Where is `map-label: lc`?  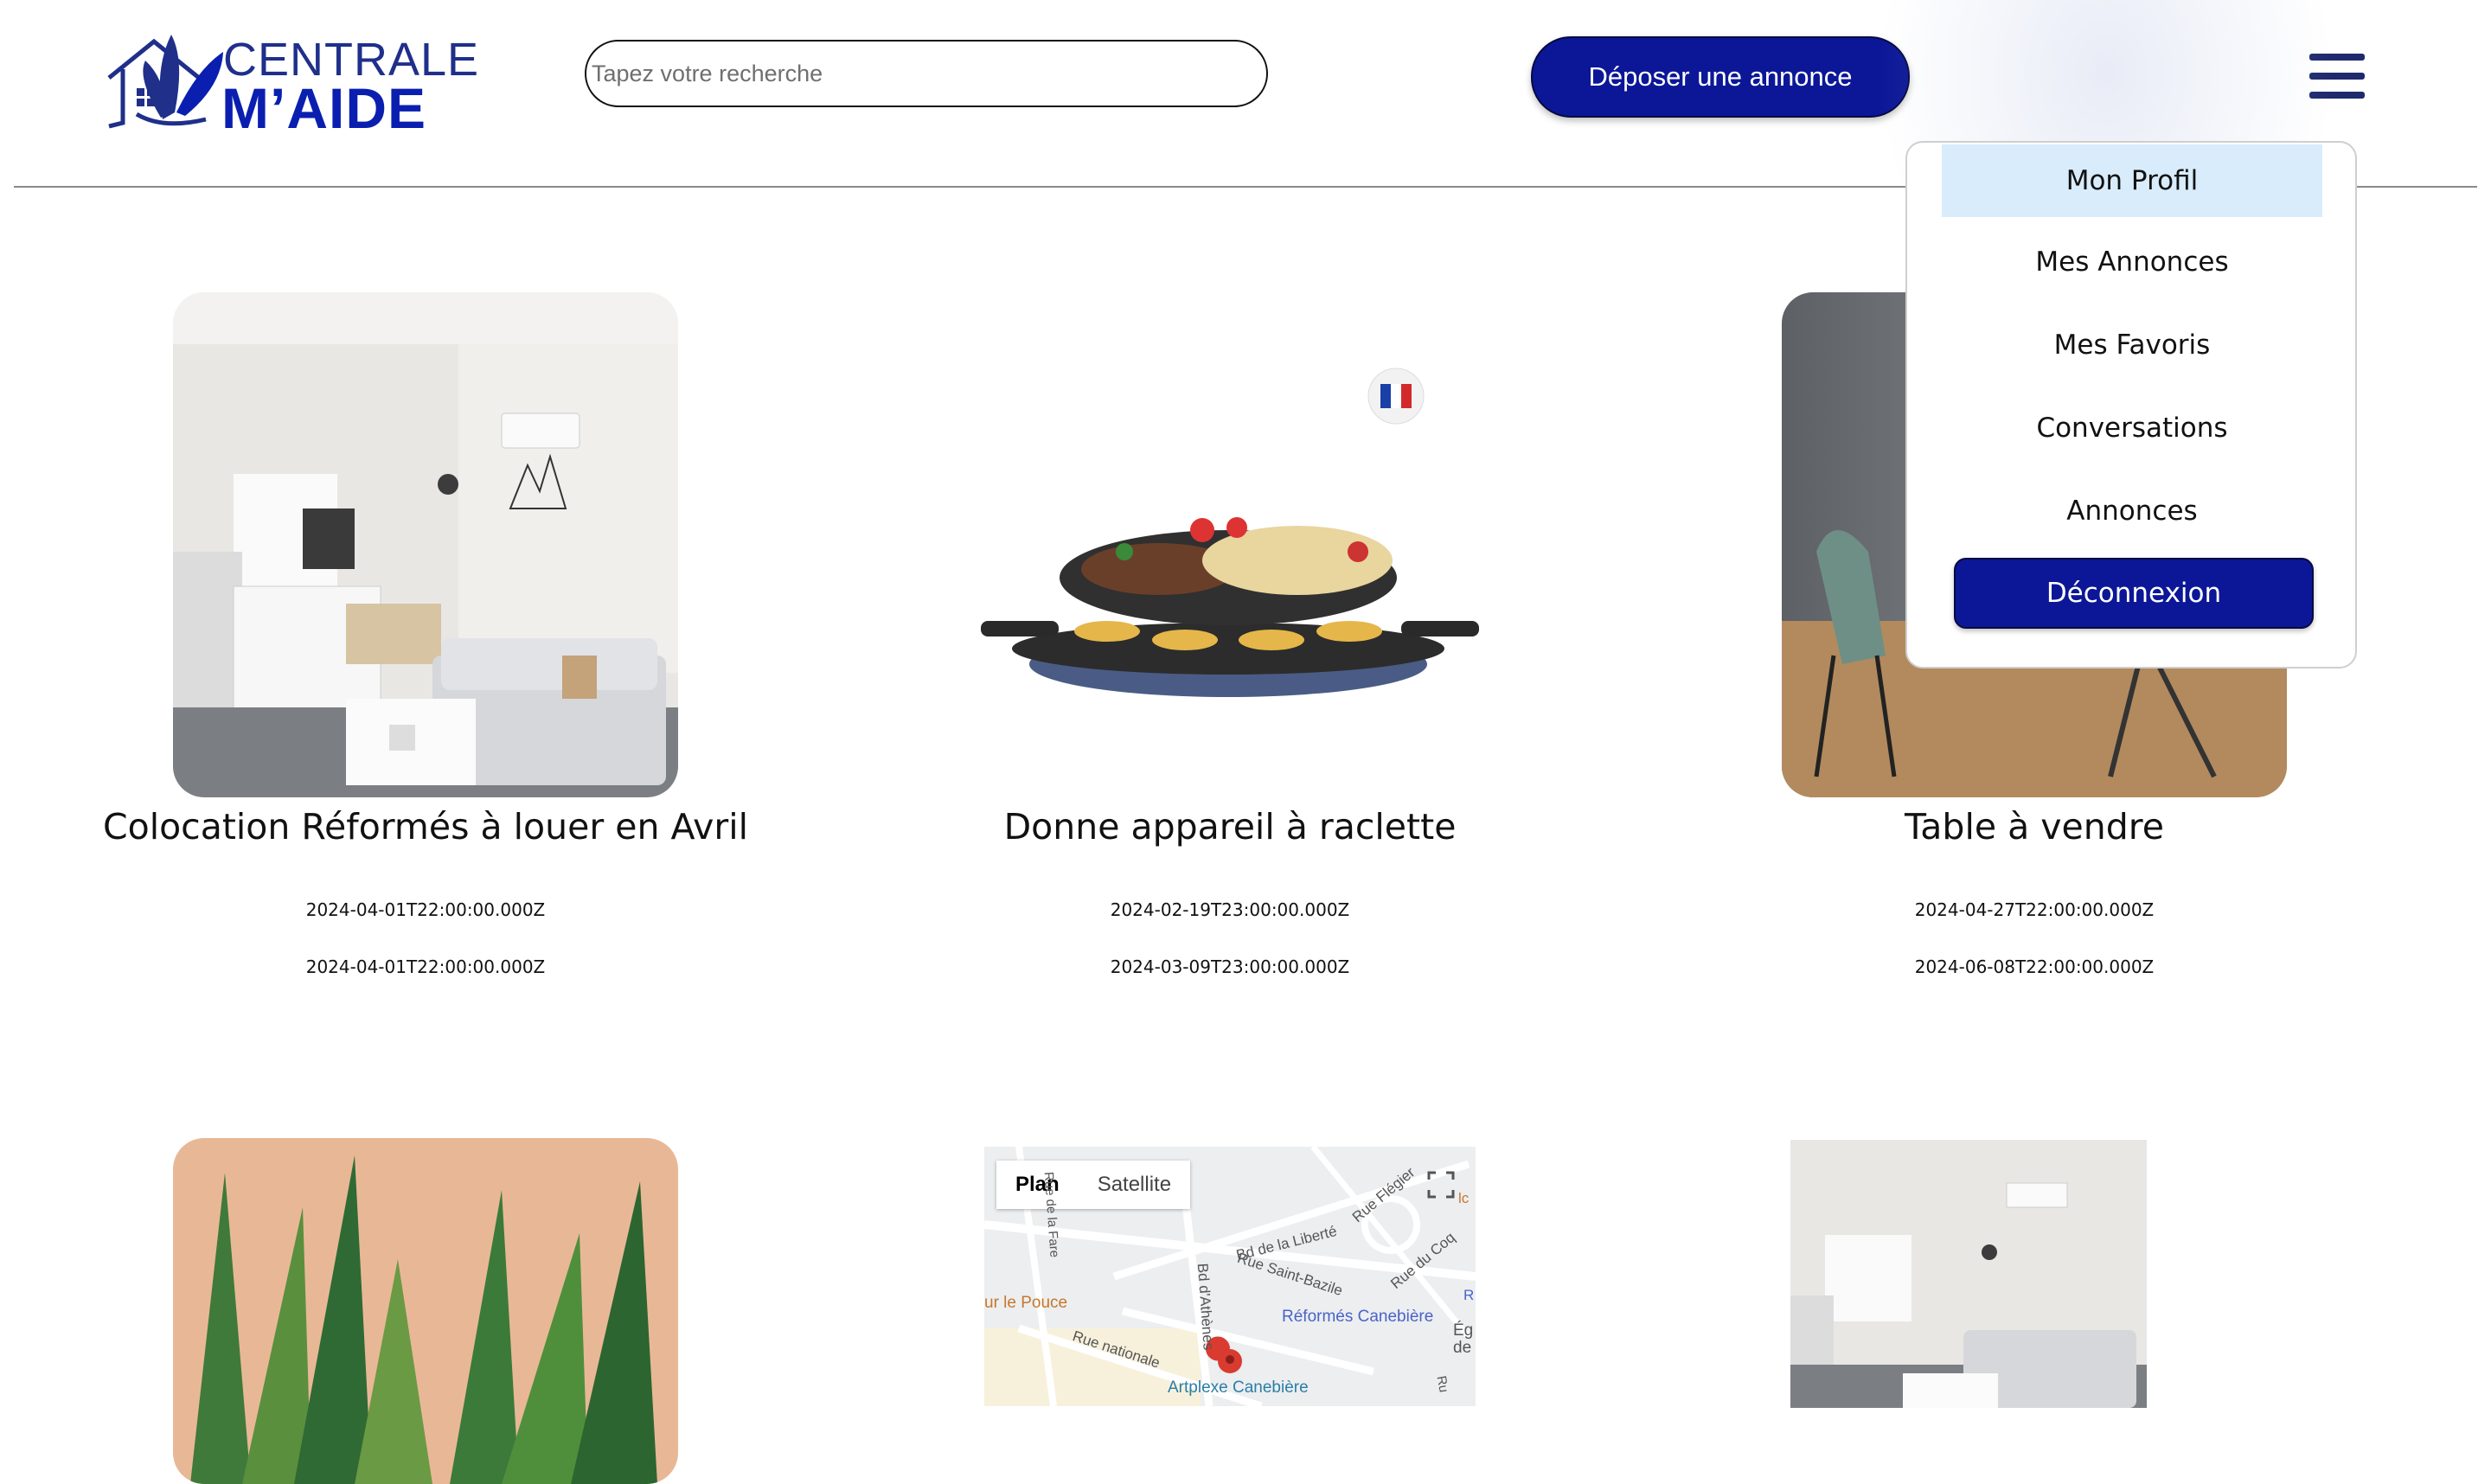
map-label: lc is located at coordinates (1464, 1198).